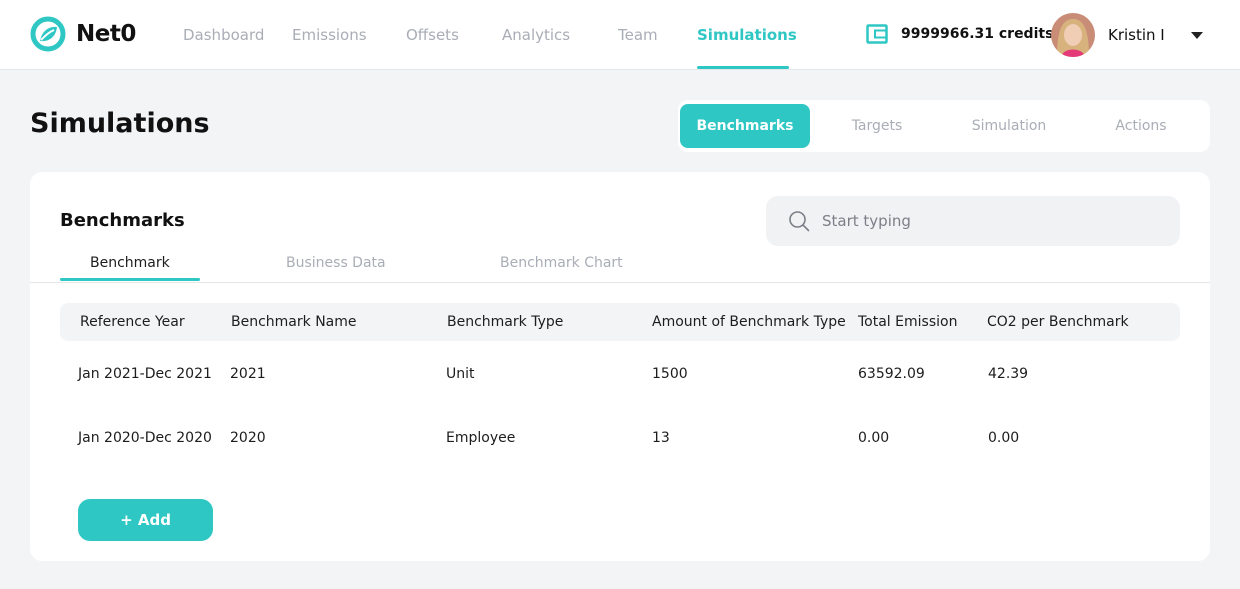  What do you see at coordinates (329, 35) in the screenshot?
I see `nav-emissions: Emissions` at bounding box center [329, 35].